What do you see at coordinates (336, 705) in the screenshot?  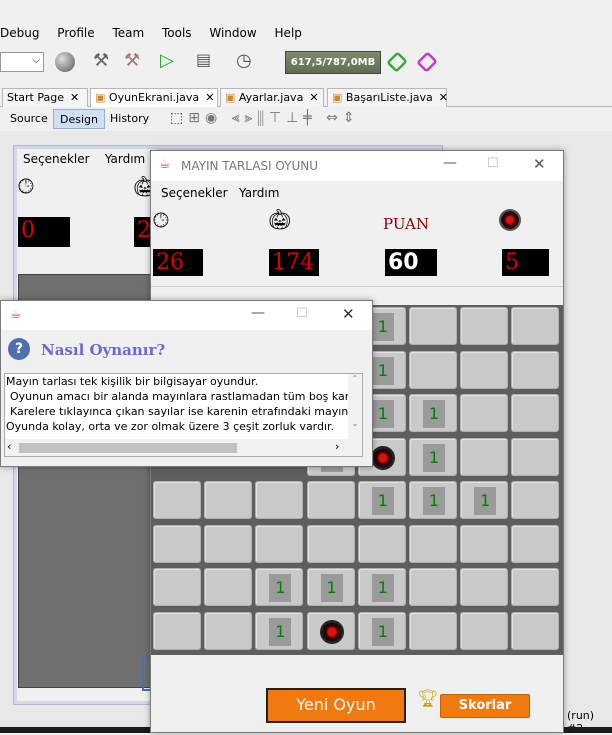 I see `new-game-button: Yeni Oyun` at bounding box center [336, 705].